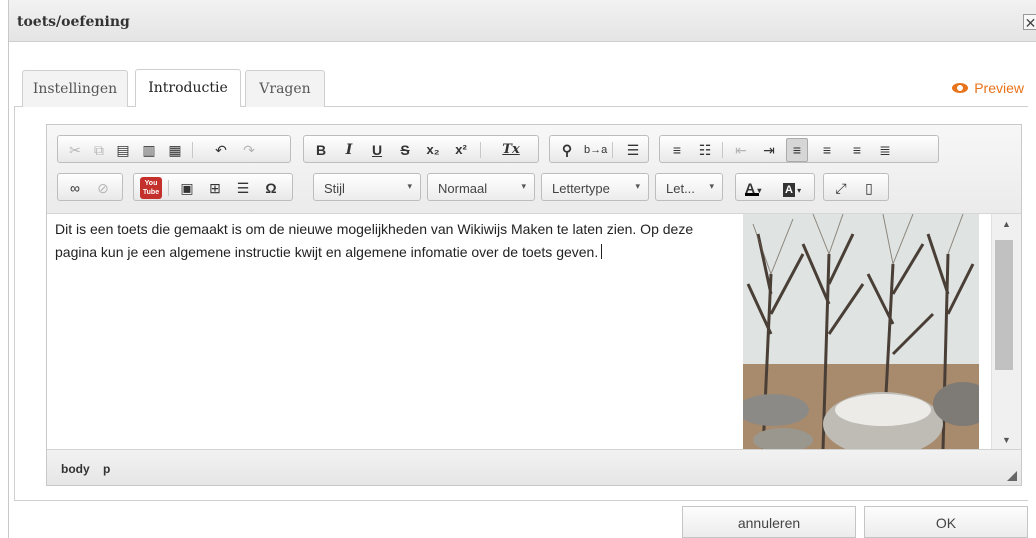 This screenshot has width=1036, height=538. I want to click on maximize-icon: ⤢, so click(841, 188).